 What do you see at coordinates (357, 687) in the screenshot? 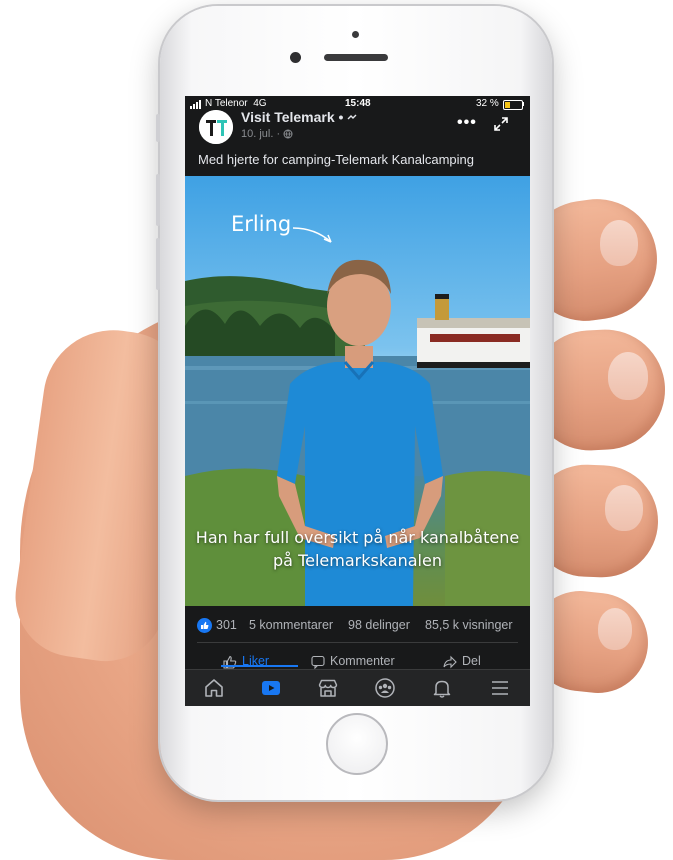
I see `bottom-navigation` at bounding box center [357, 687].